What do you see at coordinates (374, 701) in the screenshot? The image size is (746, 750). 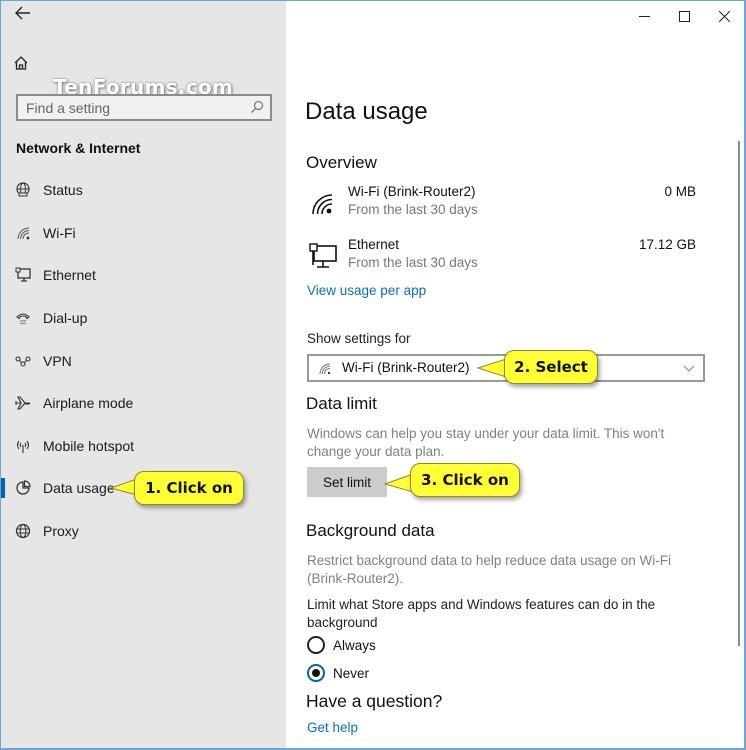 I see `help-heading: Have a question?` at bounding box center [374, 701].